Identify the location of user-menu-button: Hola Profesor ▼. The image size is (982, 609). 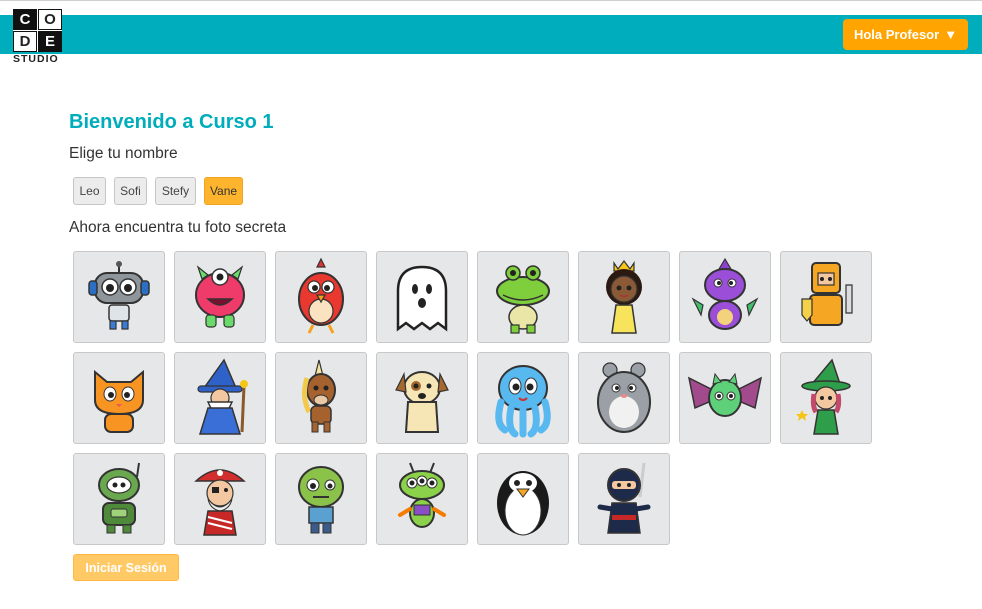
(905, 34).